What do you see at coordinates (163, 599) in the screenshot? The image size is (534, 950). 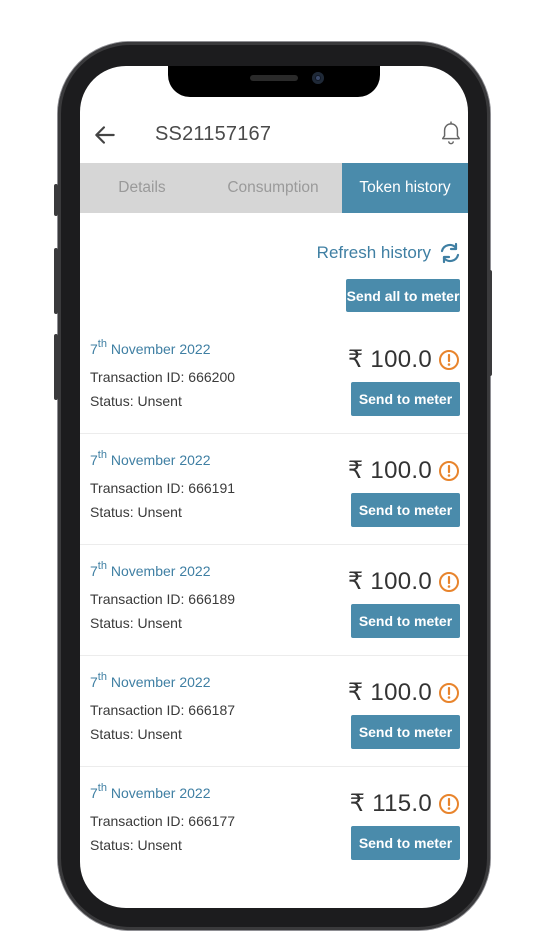 I see `transaction-id: Transaction ID: 666189` at bounding box center [163, 599].